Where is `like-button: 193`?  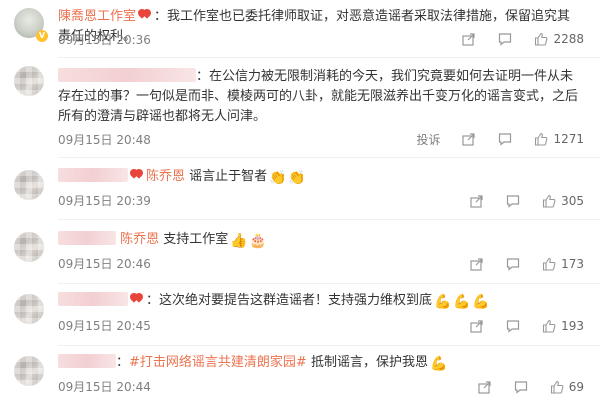
like-button: 193 is located at coordinates (563, 326).